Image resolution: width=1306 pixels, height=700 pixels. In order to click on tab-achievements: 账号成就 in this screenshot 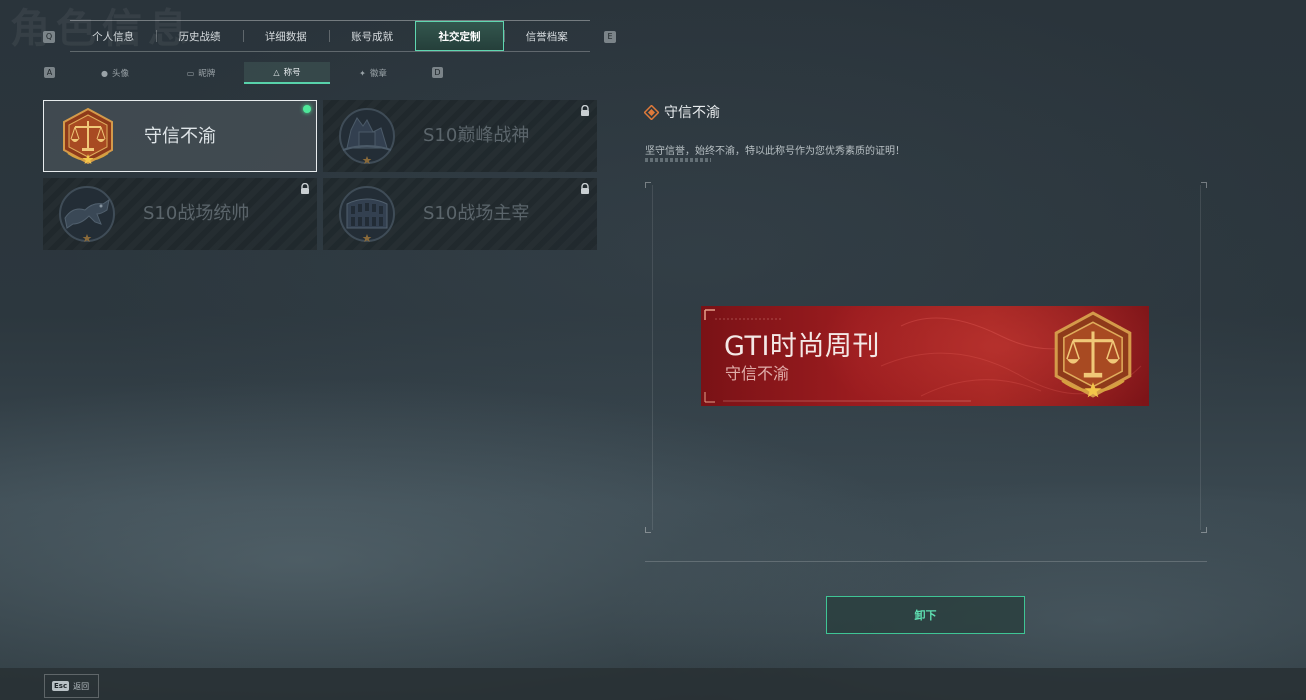, I will do `click(371, 36)`.